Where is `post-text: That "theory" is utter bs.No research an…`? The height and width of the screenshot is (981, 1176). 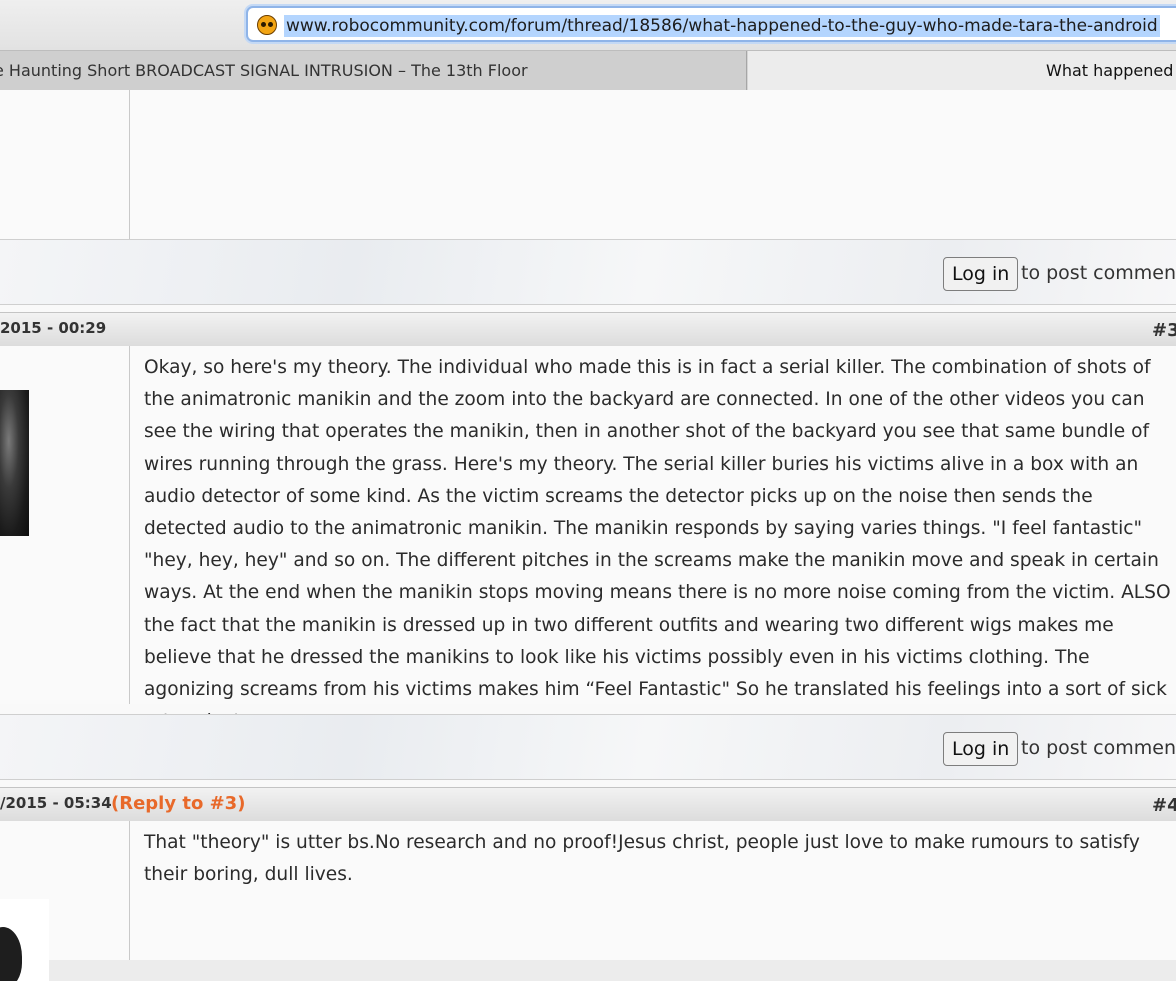 post-text: That "theory" is utter bs.No research an… is located at coordinates (642, 859).